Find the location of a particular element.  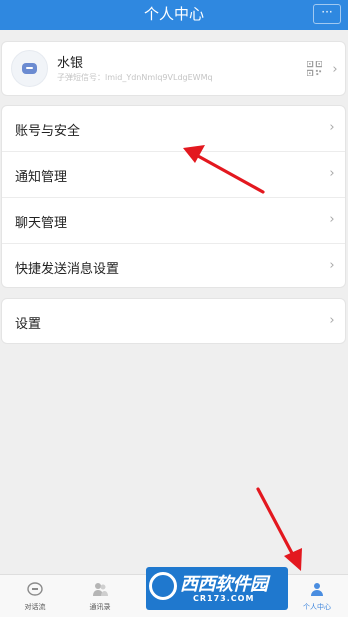

red-arrow-line is located at coordinates (276, 523).